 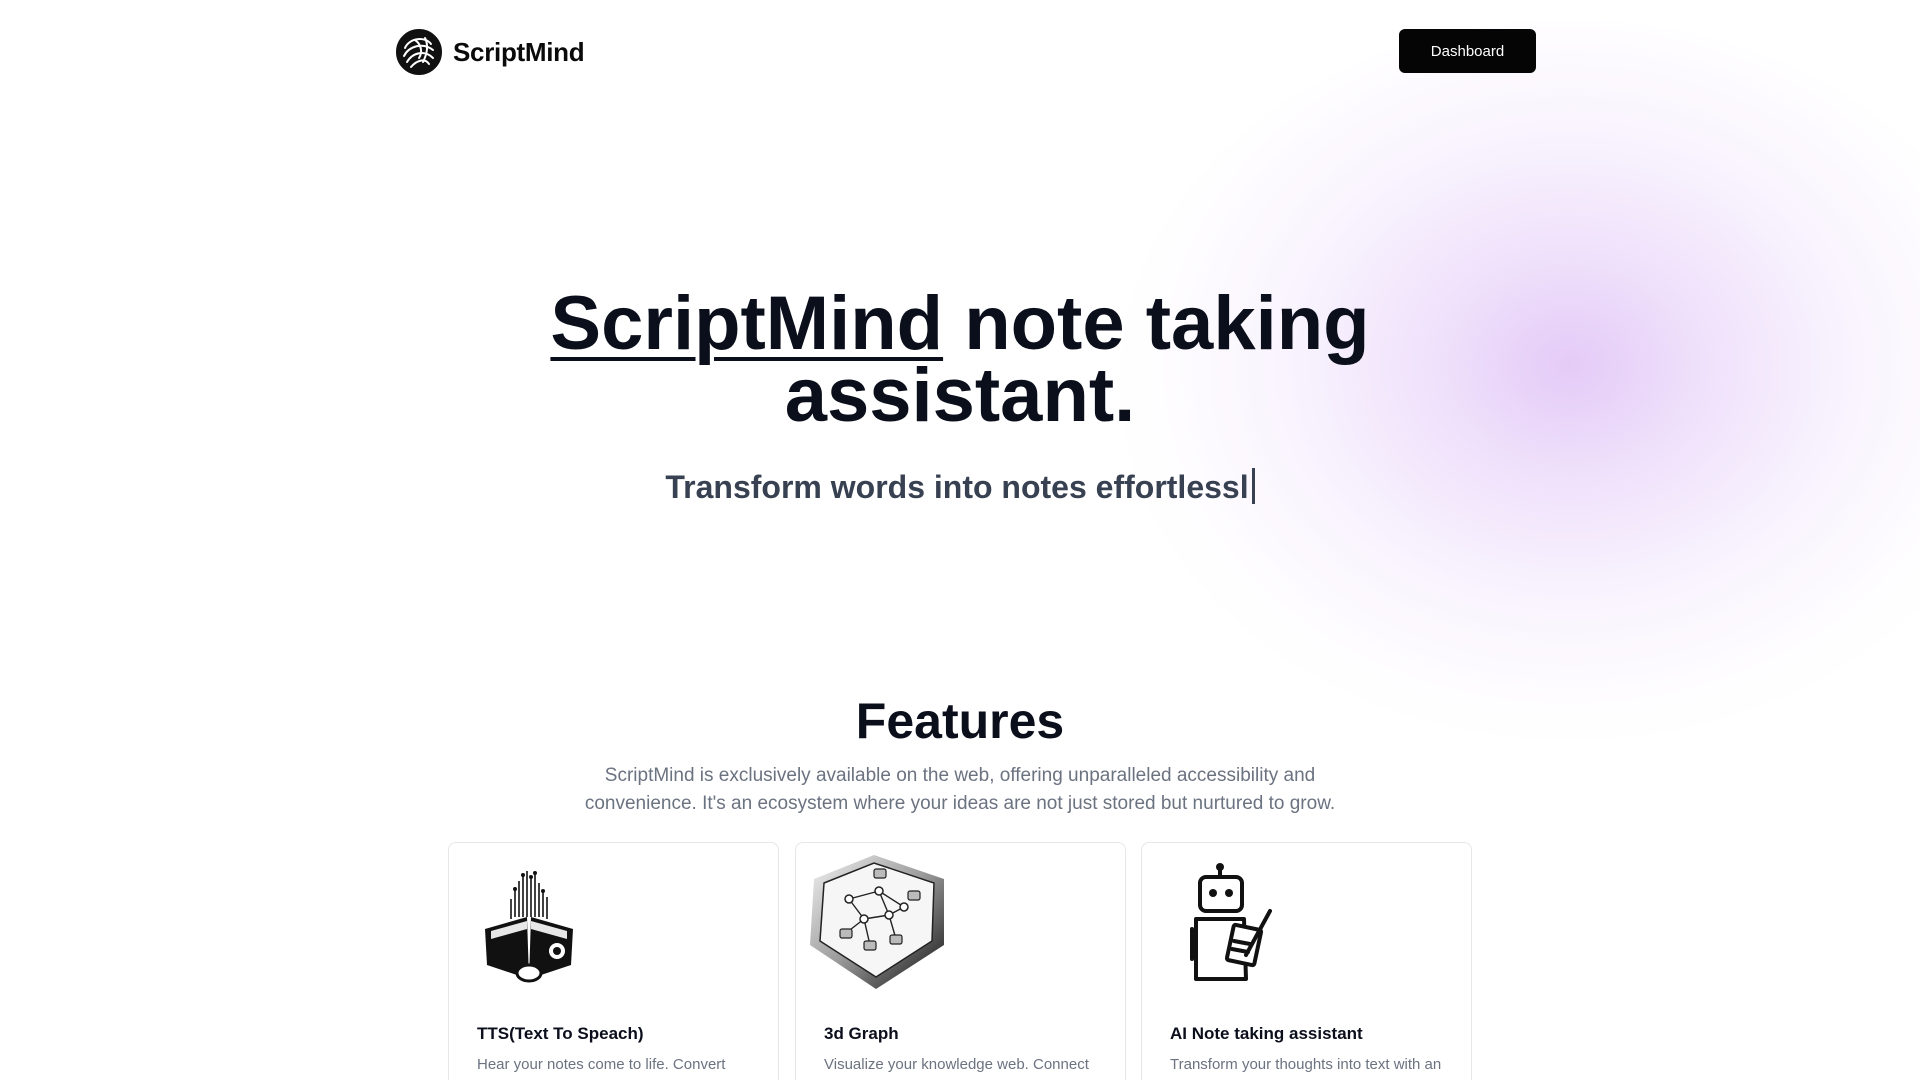 What do you see at coordinates (529, 927) in the screenshot?
I see `book-audio-icon` at bounding box center [529, 927].